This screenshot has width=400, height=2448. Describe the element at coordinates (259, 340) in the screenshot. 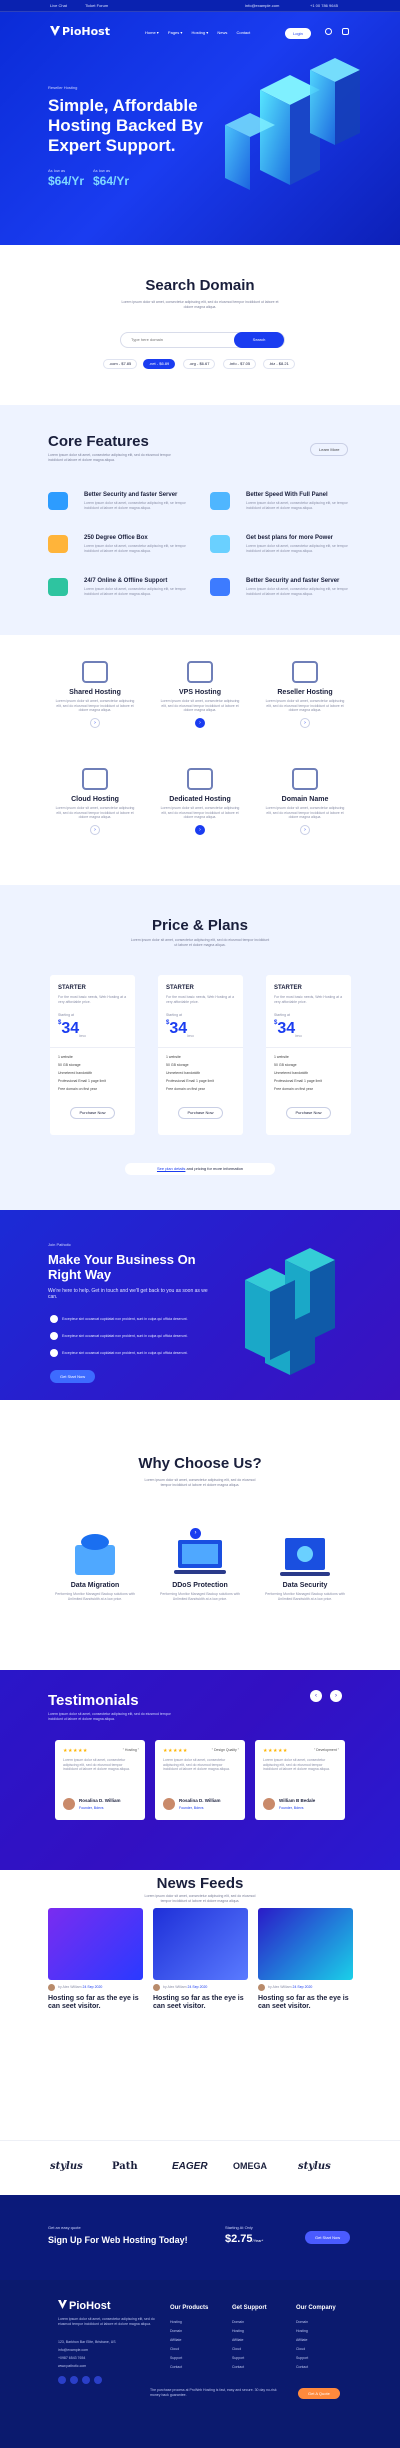

I see `search-button: Search` at that location.